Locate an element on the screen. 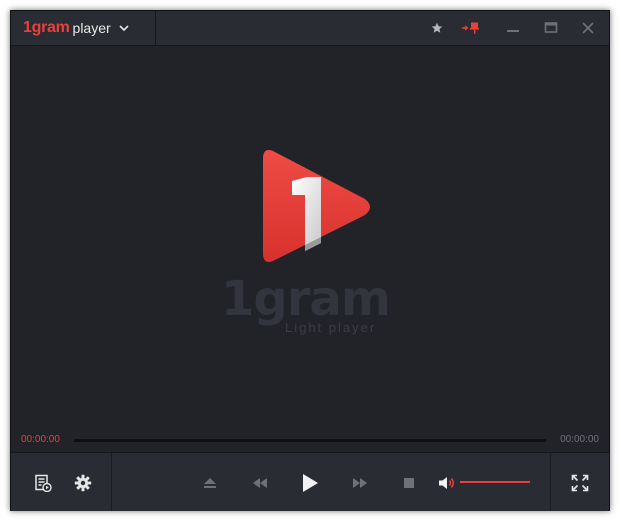  splash-tagline: Light player is located at coordinates (331, 327).